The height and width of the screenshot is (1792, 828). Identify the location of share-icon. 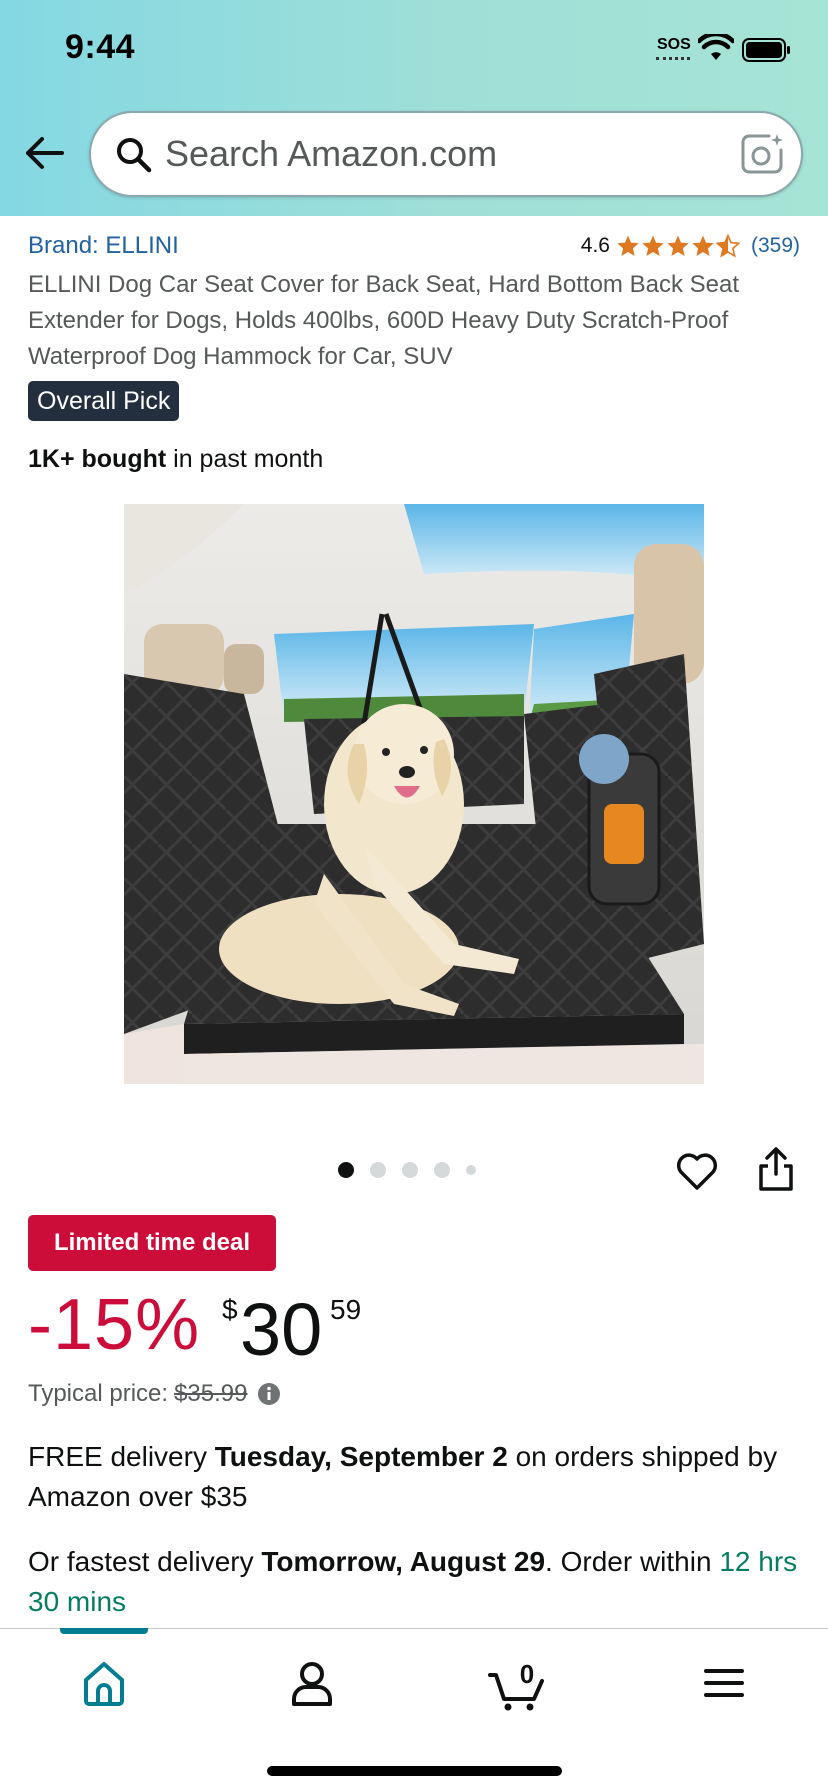
(776, 1169).